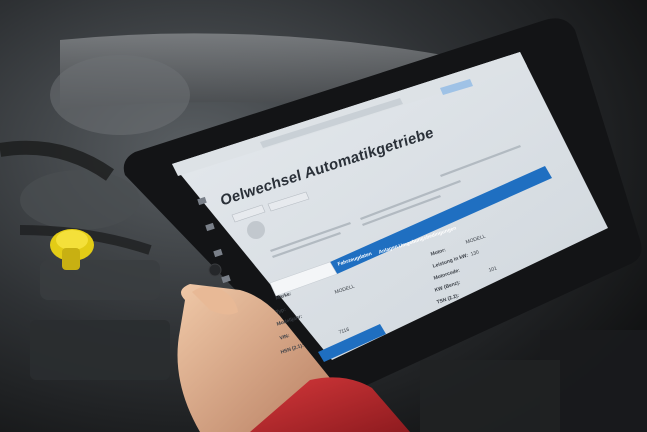 This screenshot has width=647, height=432. I want to click on avatar, so click(256, 230).